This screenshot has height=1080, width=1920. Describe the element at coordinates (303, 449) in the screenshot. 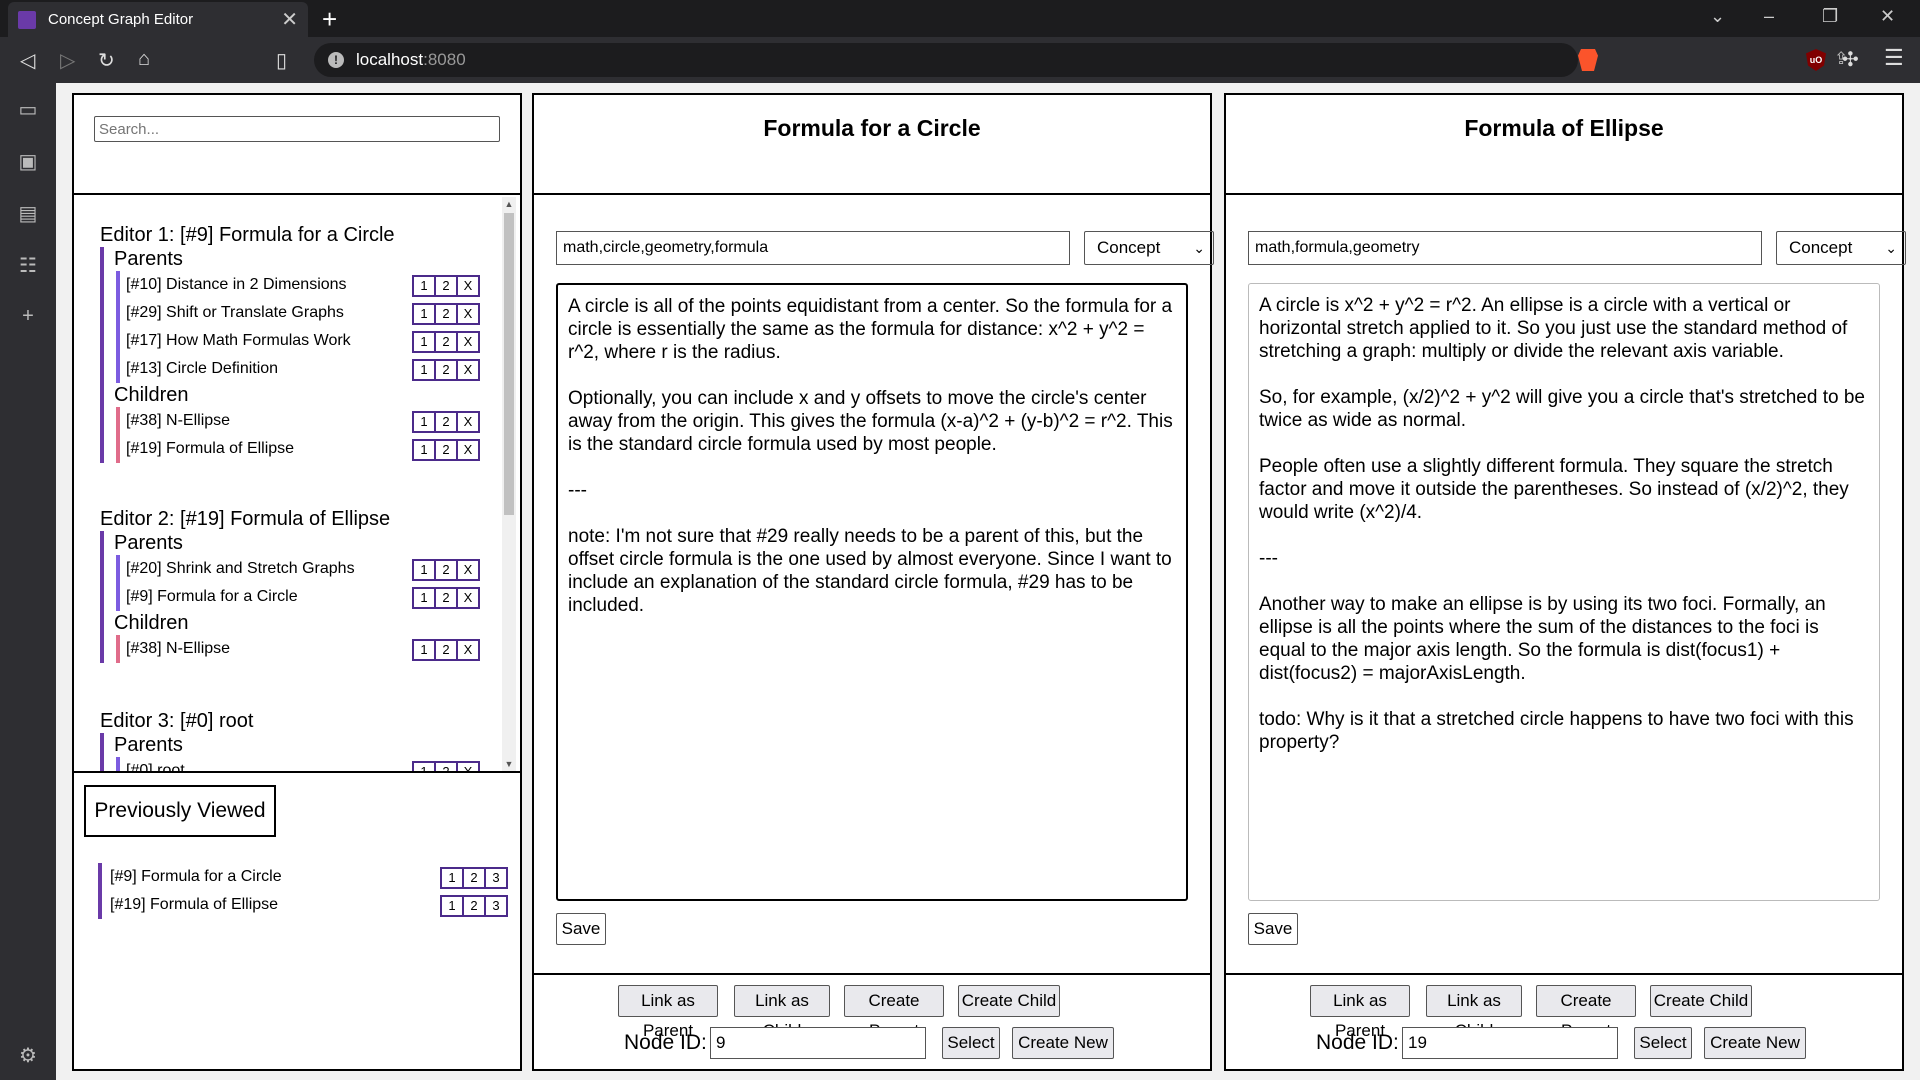

I see `child-item: [#19] Formula of Ellipse 12X` at that location.